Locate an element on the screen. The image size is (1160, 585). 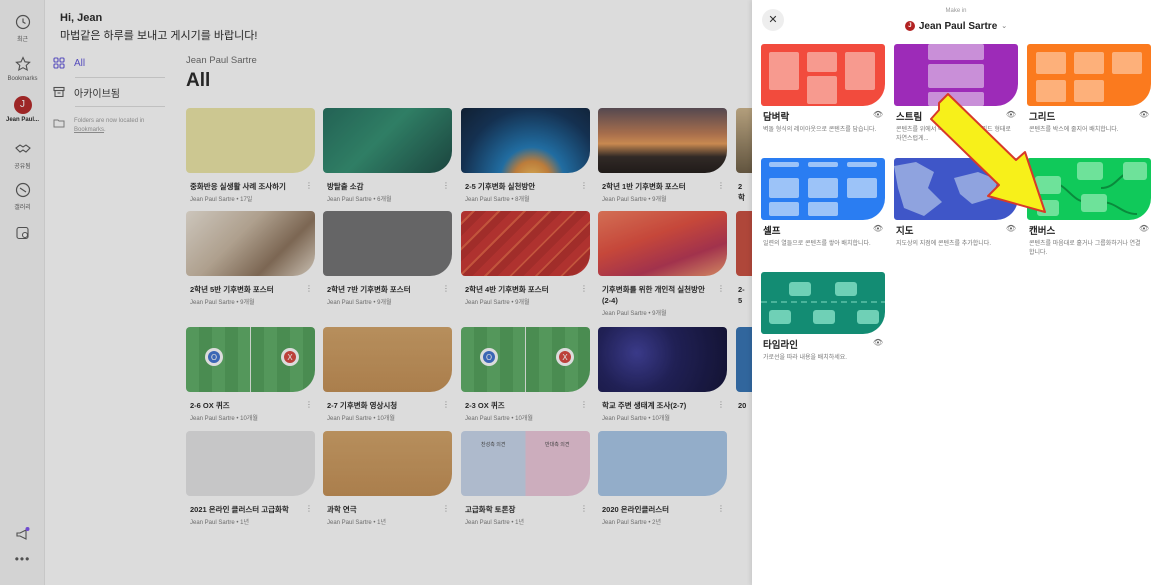
card-title: 2학년 4반 기후변화 포스터 is located at coordinates (507, 289).